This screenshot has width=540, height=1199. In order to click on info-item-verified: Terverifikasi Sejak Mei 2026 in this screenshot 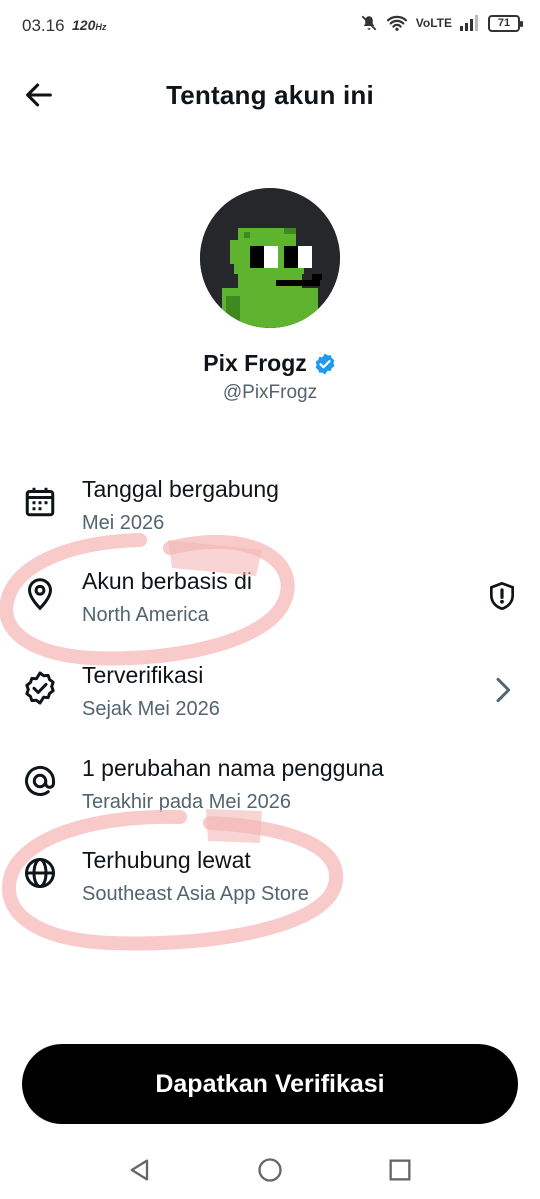, I will do `click(270, 703)`.